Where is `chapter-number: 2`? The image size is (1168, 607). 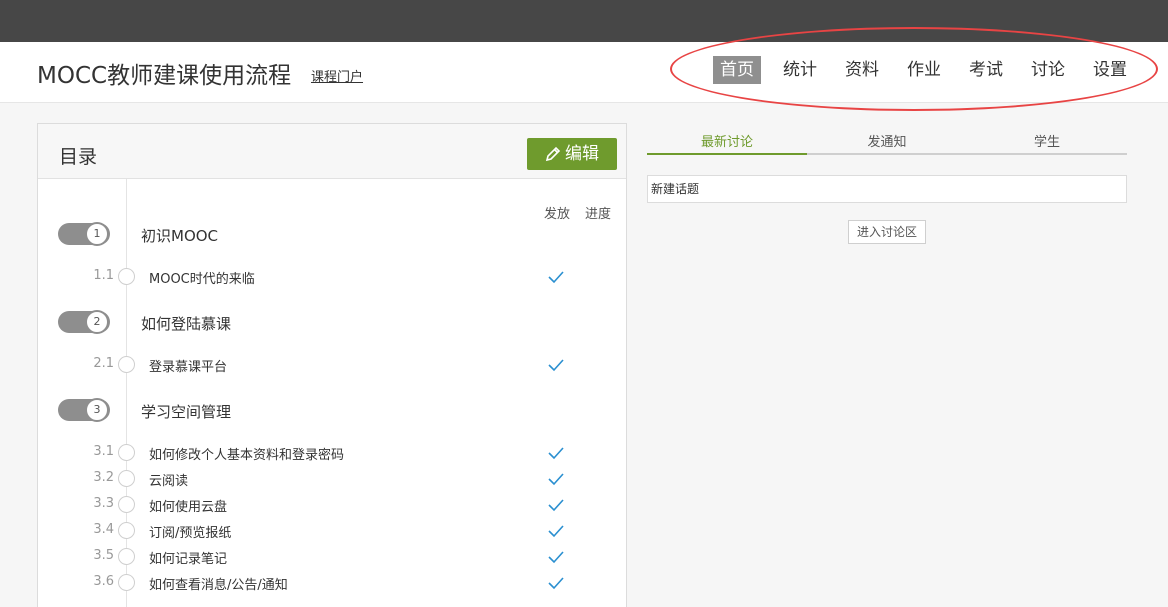 chapter-number: 2 is located at coordinates (97, 322).